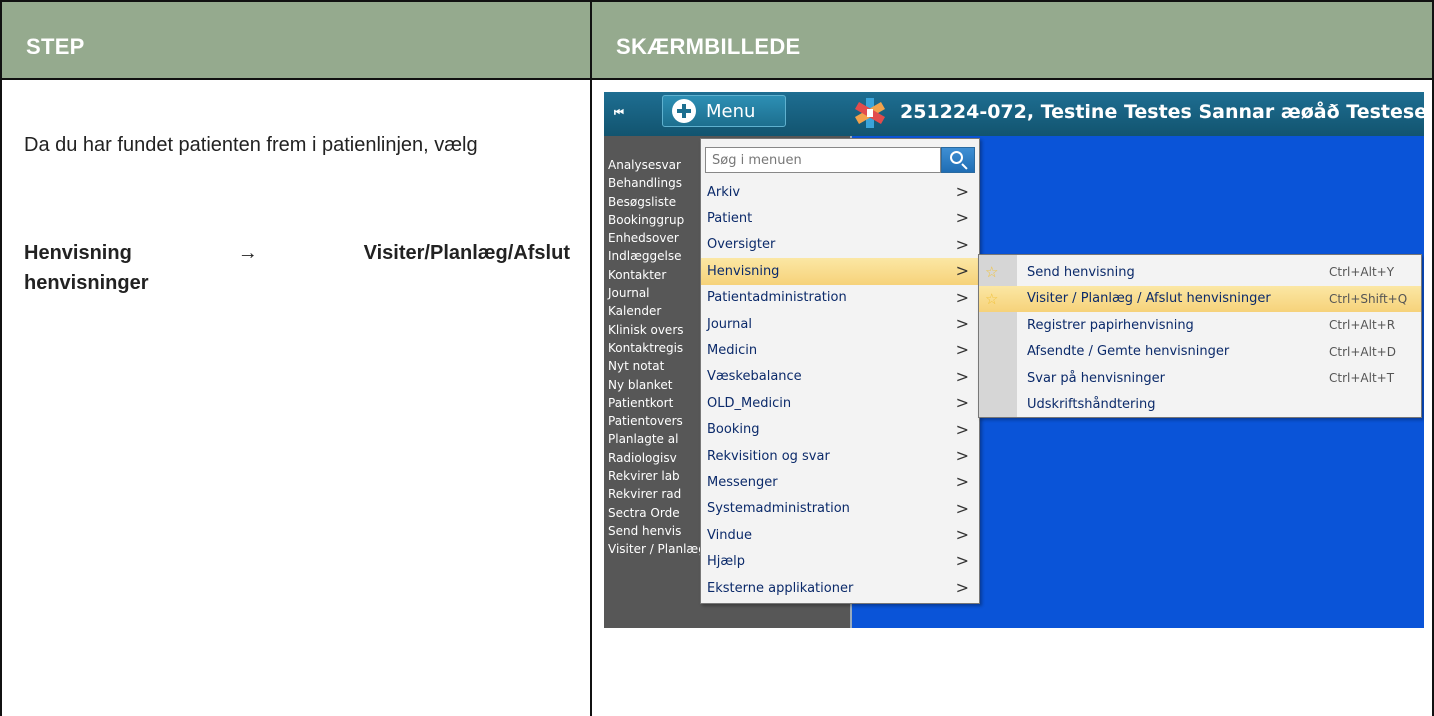 Image resolution: width=1434 pixels, height=716 pixels. Describe the element at coordinates (840, 561) in the screenshot. I see `menu-item: Hjælp >` at that location.